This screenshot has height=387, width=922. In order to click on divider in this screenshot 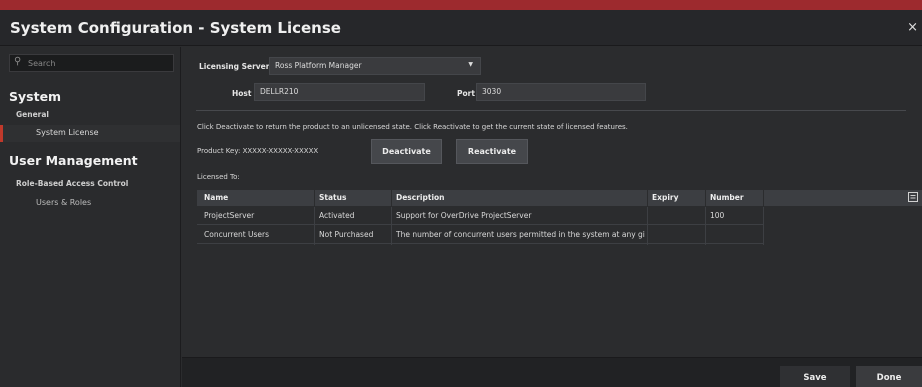, I will do `click(551, 110)`.